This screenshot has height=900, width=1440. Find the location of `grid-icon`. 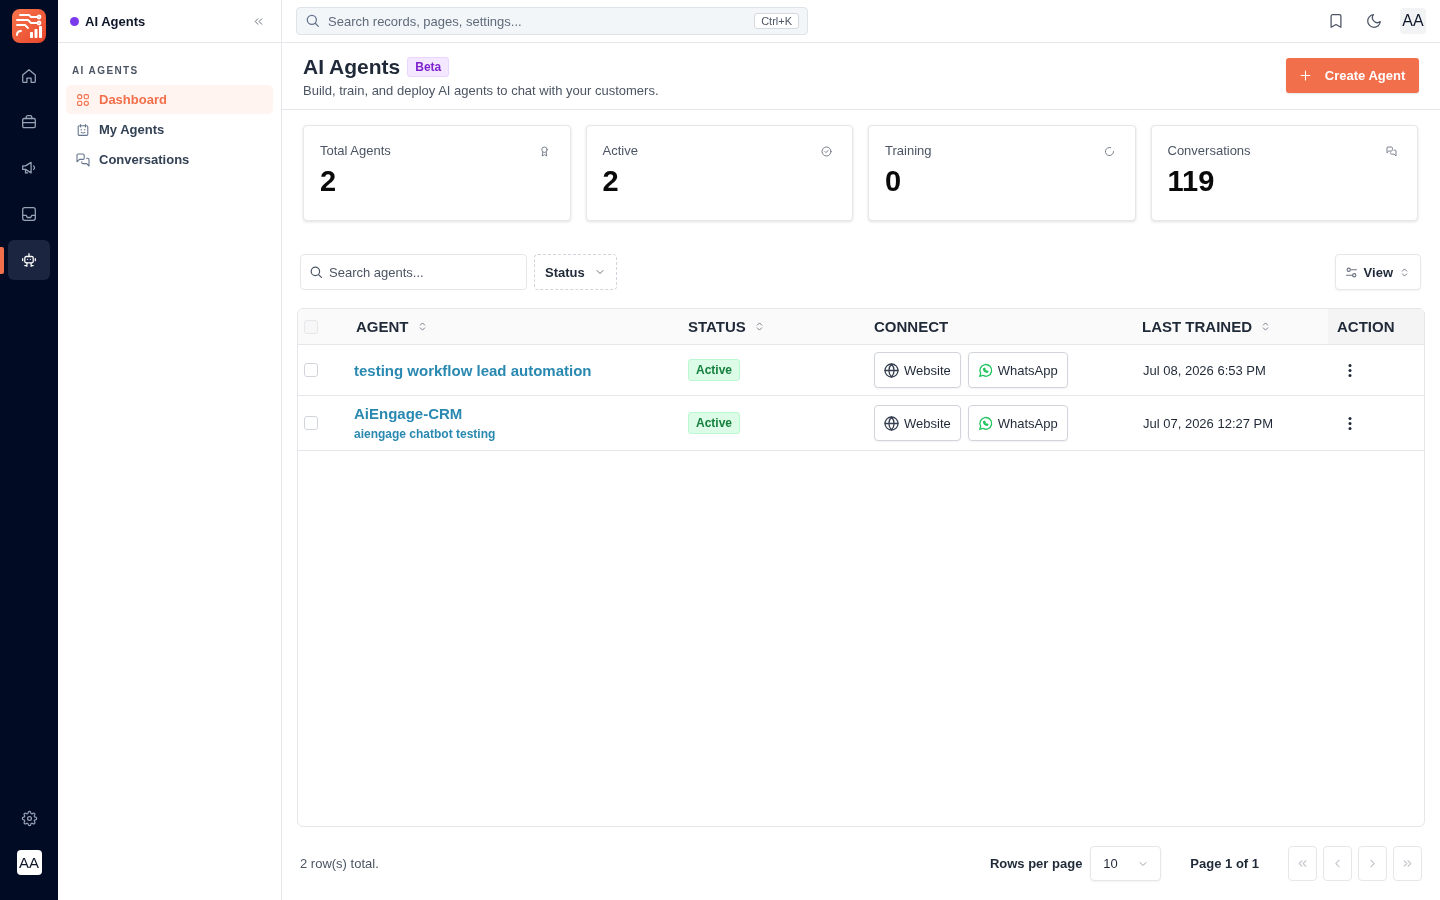

grid-icon is located at coordinates (83, 99).